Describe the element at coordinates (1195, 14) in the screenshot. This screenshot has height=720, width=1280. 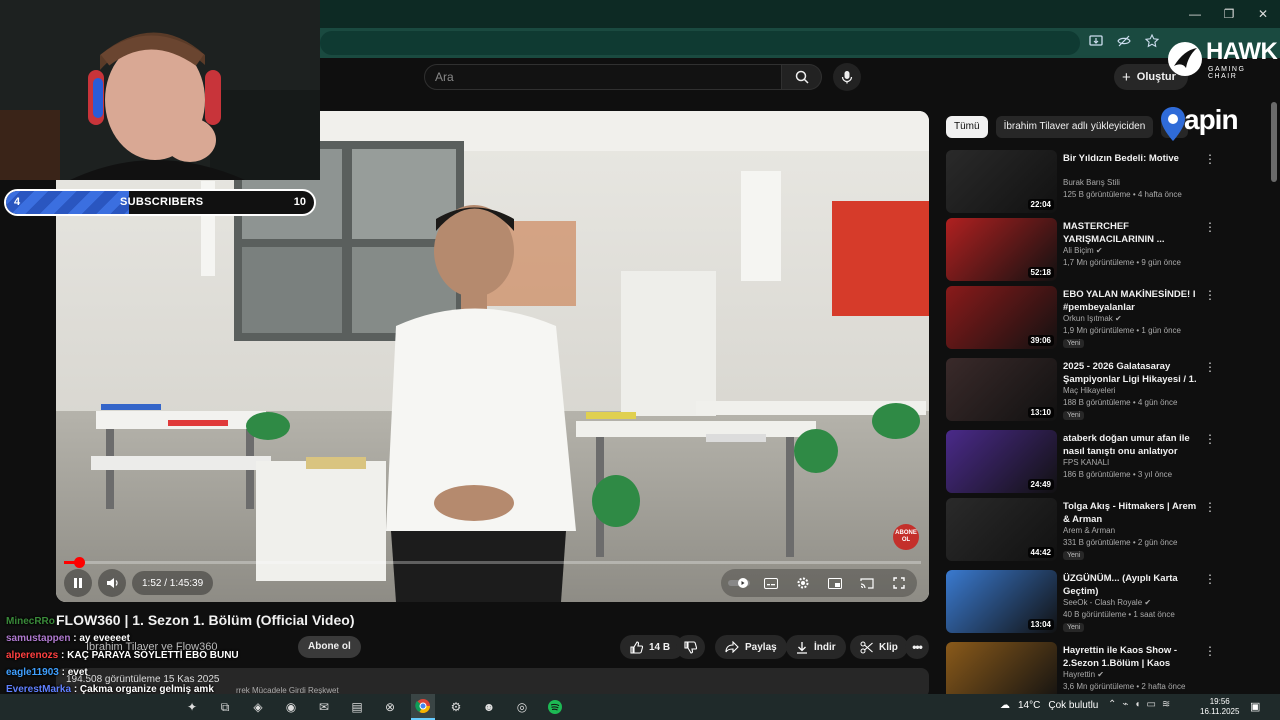
I see `minimize-button: —` at that location.